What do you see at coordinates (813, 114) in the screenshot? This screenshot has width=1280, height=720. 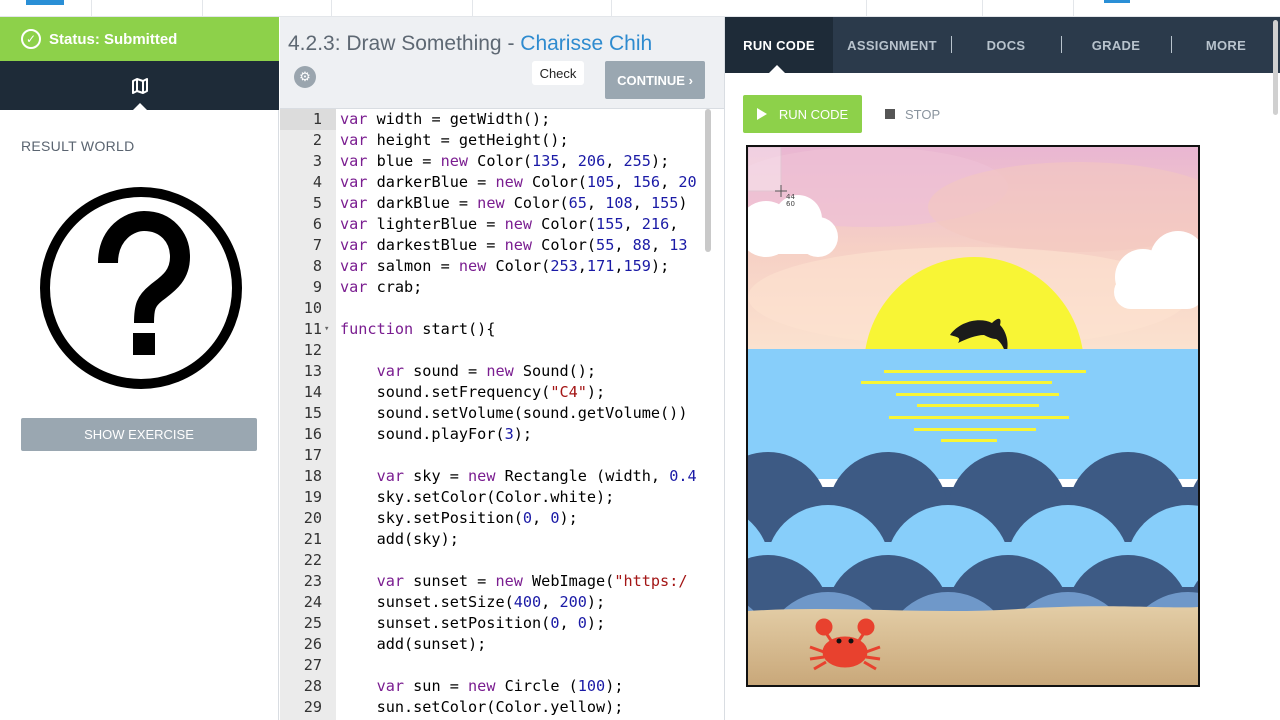 I see `run-code-label: RUN CODE` at bounding box center [813, 114].